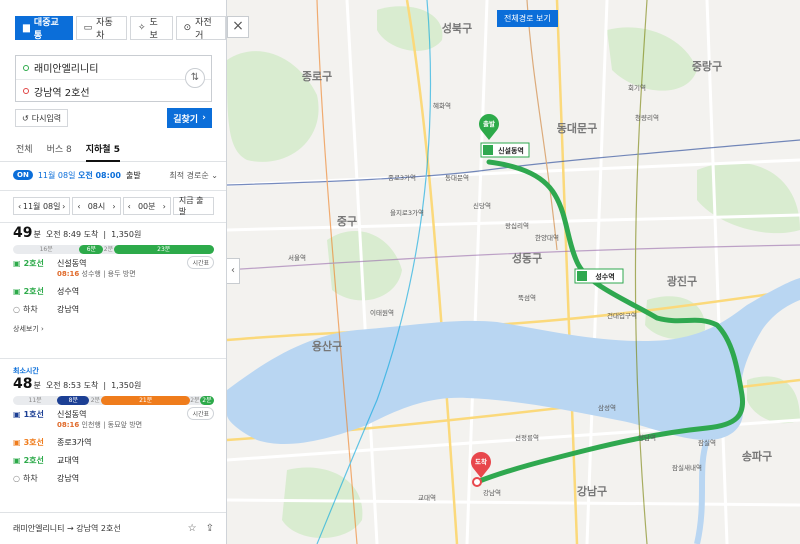  Describe the element at coordinates (151, 28) in the screenshot. I see `mode-tab-walk: ✧ 도보` at that location.